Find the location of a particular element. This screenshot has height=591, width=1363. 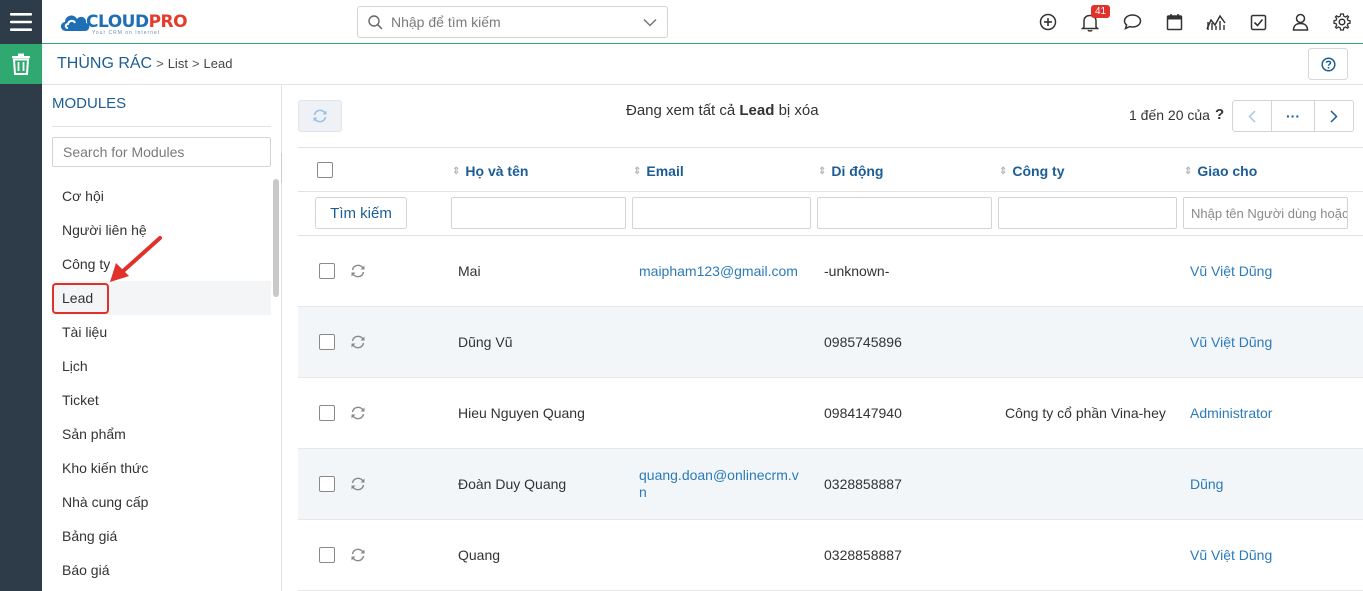

modules-title: MODULES is located at coordinates (89, 103).